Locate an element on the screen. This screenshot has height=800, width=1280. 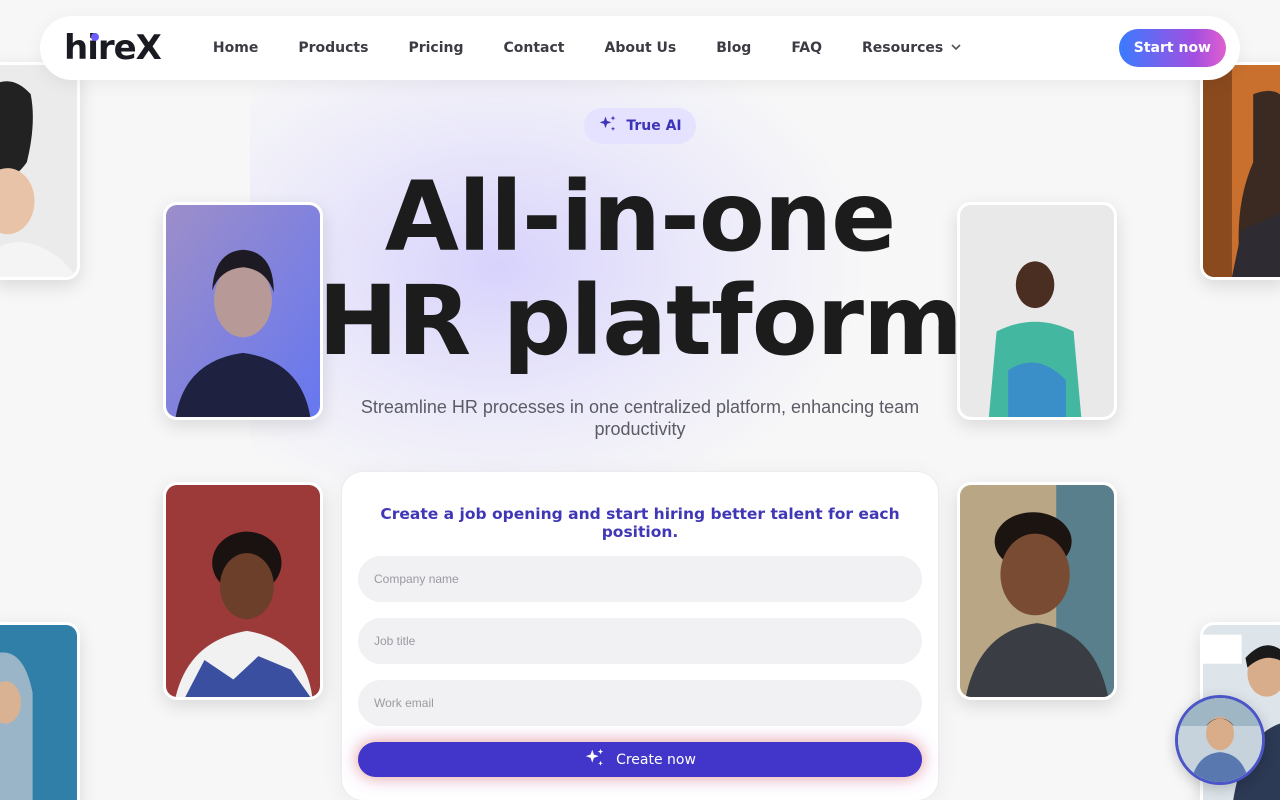
job-title-input is located at coordinates (640, 641).